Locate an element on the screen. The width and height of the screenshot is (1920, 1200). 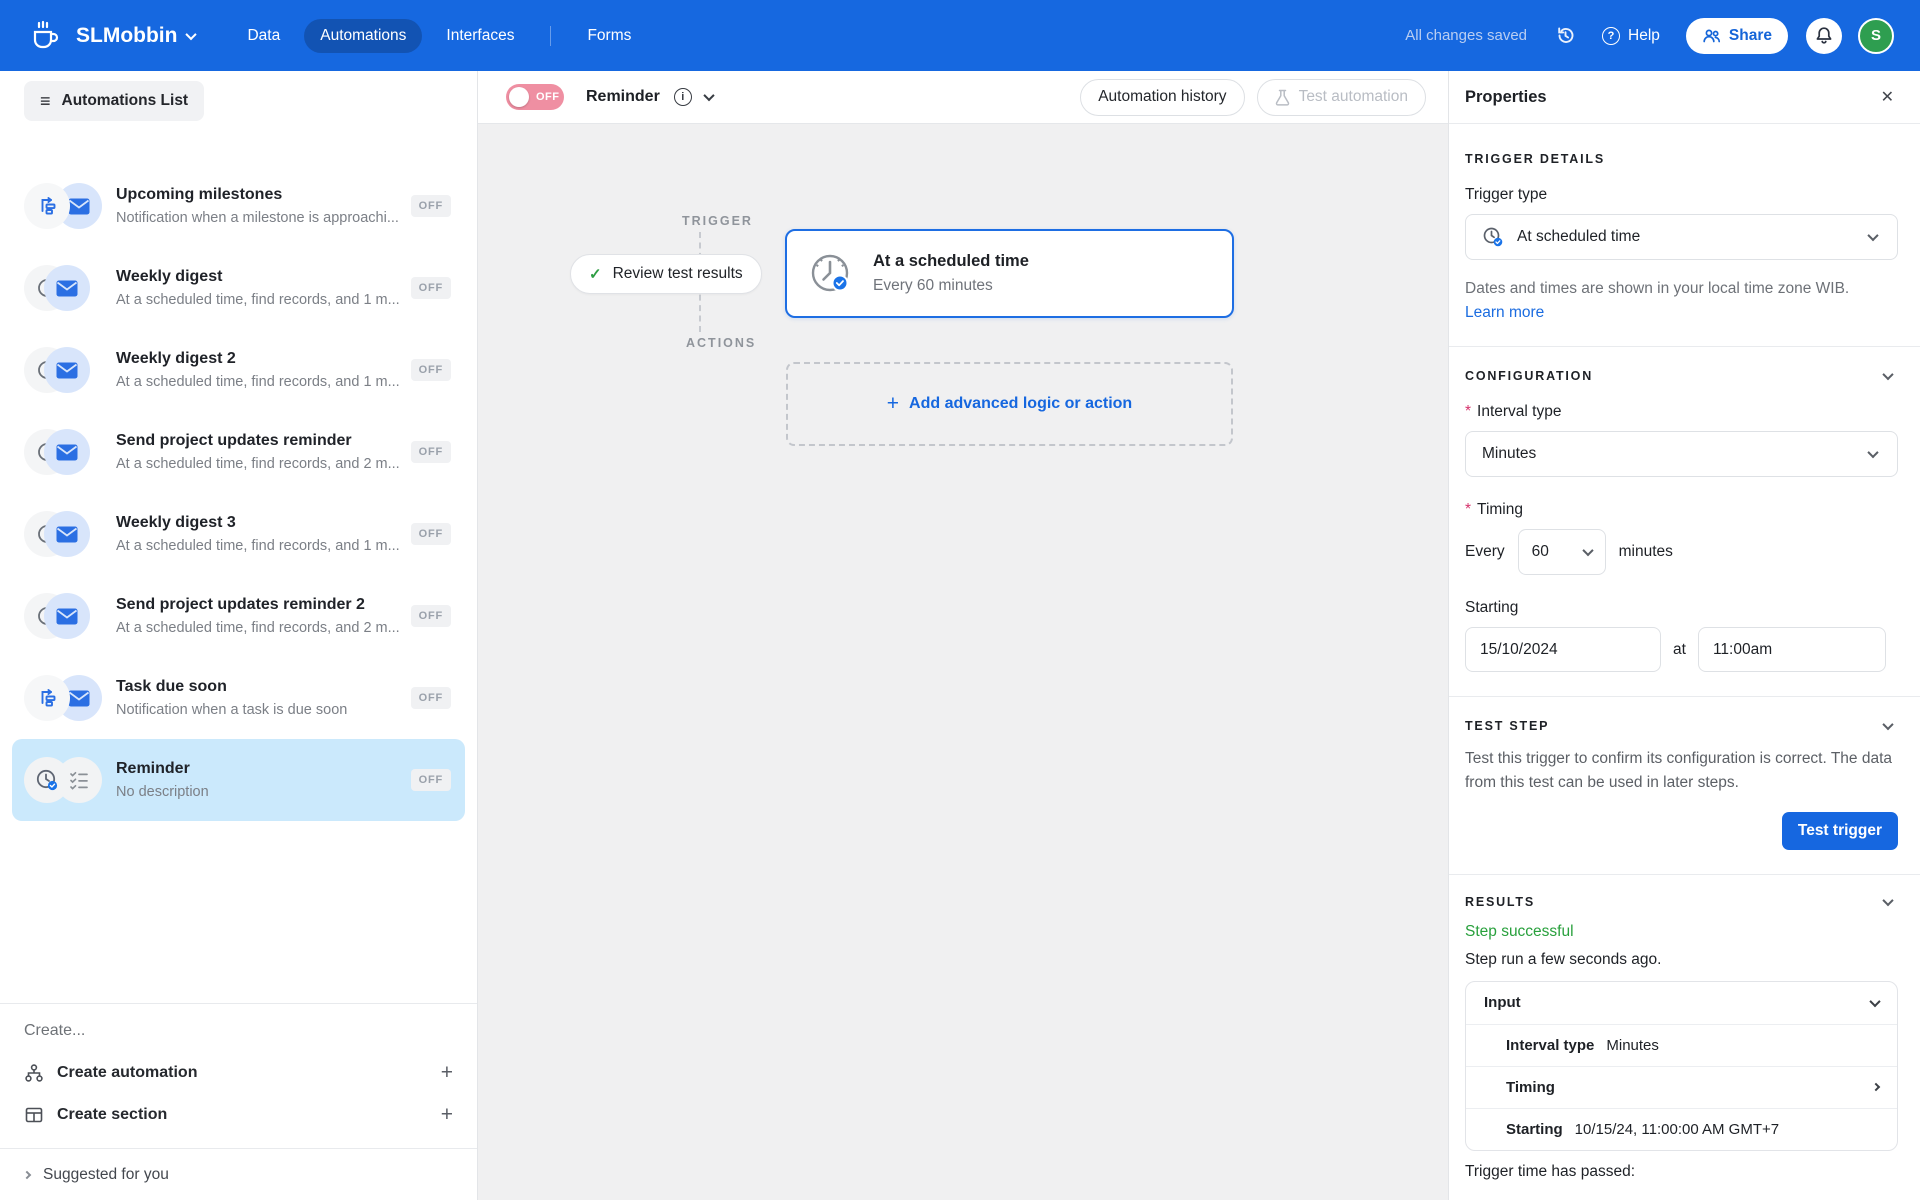
start-time-input is located at coordinates (1791, 650).